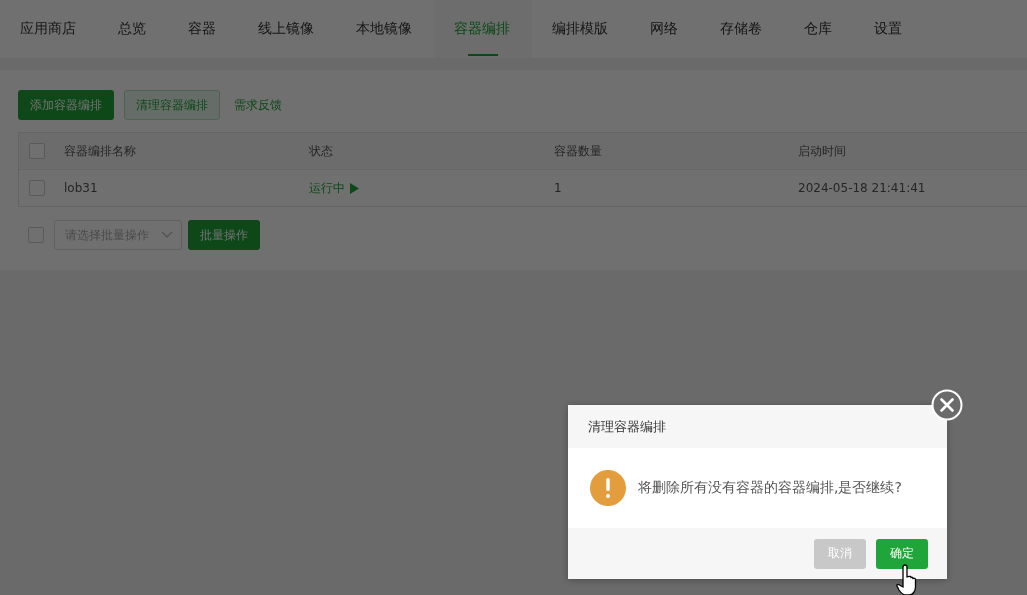 Image resolution: width=1027 pixels, height=595 pixels. I want to click on add-compose-button: 添加容器编排, so click(66, 105).